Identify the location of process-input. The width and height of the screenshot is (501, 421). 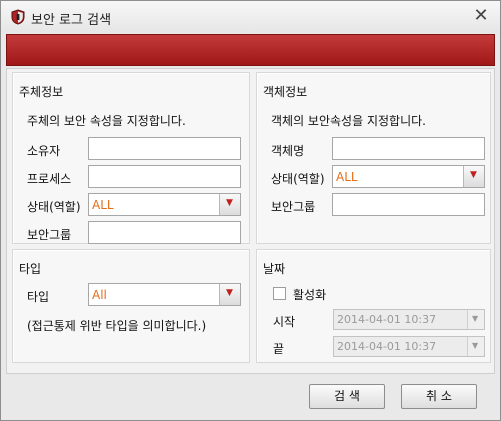
(164, 176).